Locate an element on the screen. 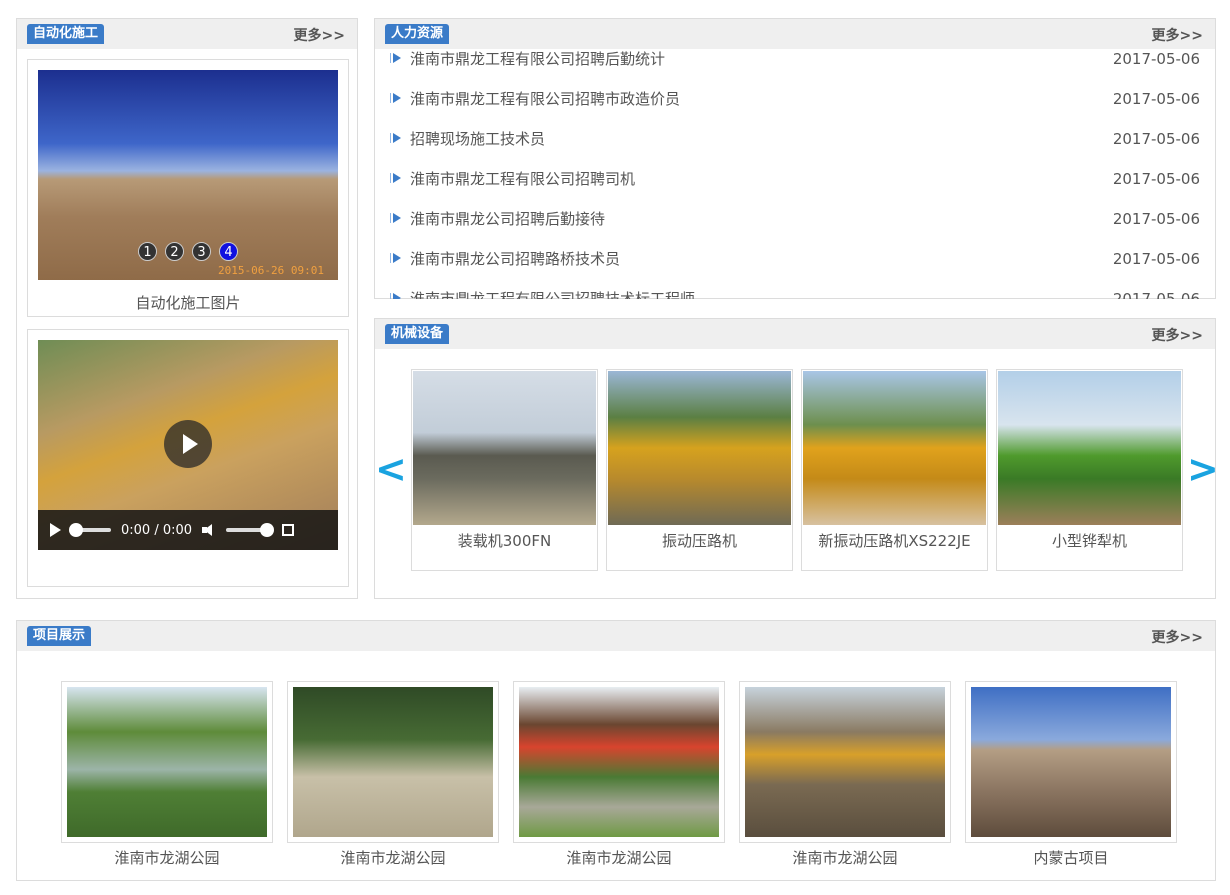  lotus-pond-photo is located at coordinates (167, 762).